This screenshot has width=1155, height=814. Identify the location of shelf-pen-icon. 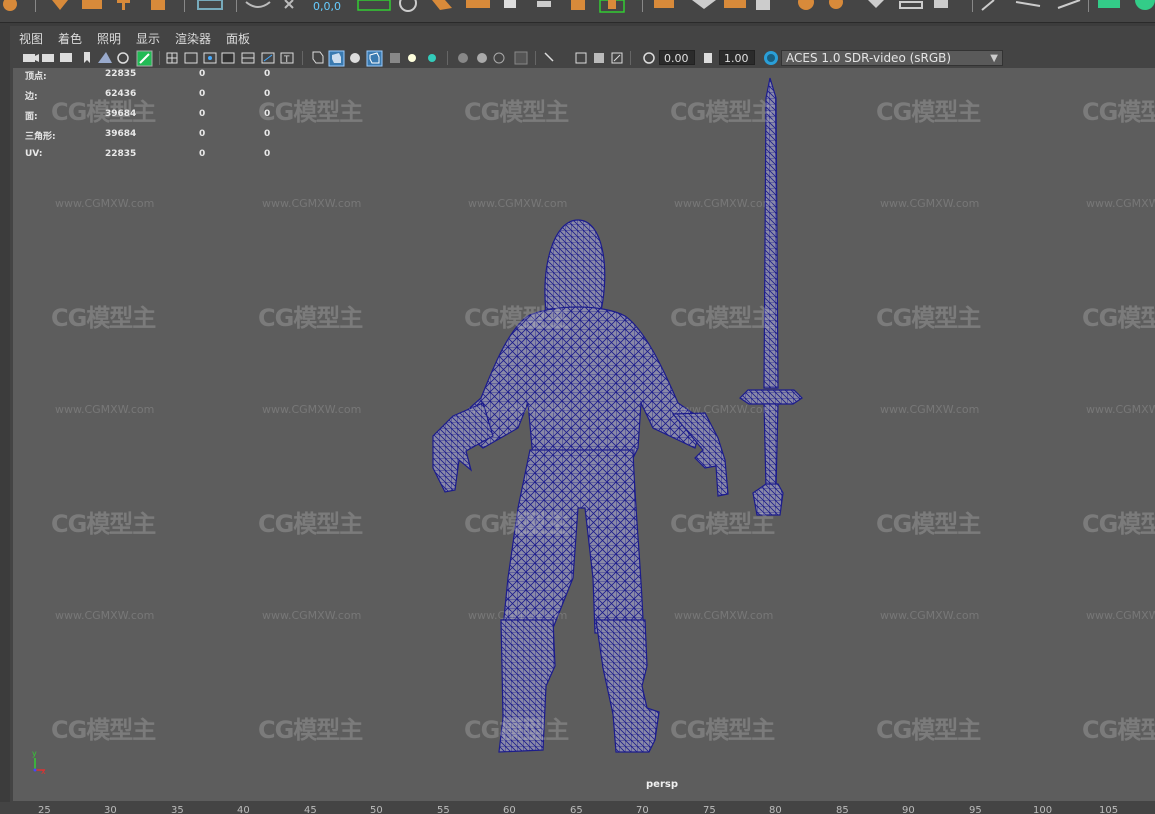
(988, 5).